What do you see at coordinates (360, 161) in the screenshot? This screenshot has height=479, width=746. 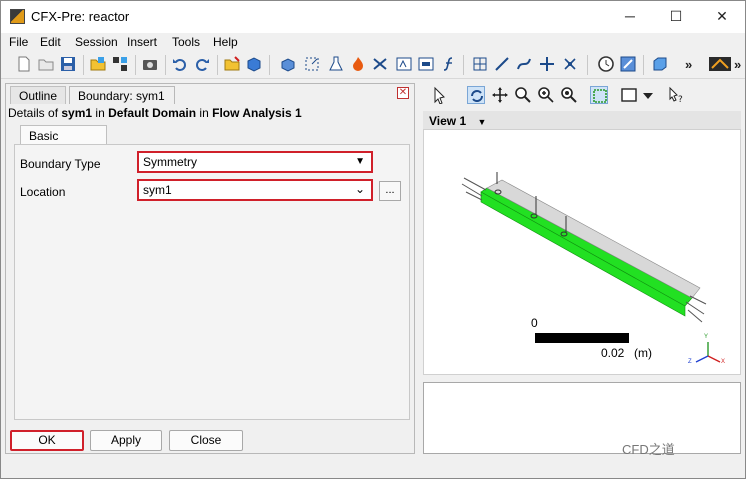 I see `chevron-down-icon: ▼` at bounding box center [360, 161].